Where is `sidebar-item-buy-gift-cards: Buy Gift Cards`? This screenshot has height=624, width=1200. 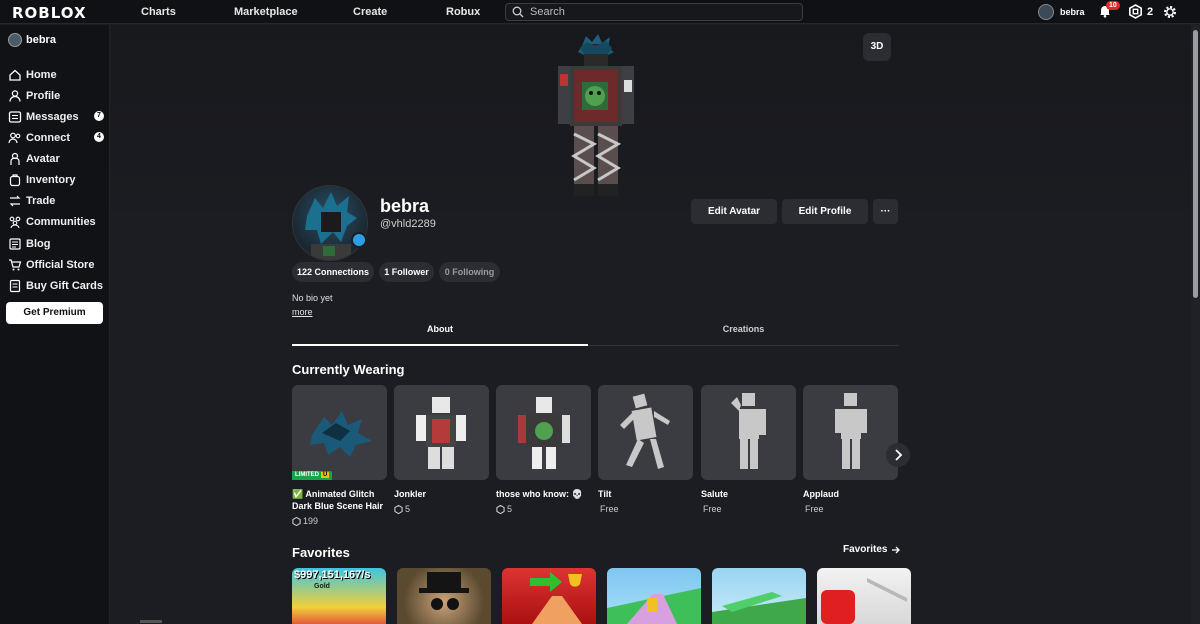
sidebar-item-buy-gift-cards: Buy Gift Cards is located at coordinates (57, 286).